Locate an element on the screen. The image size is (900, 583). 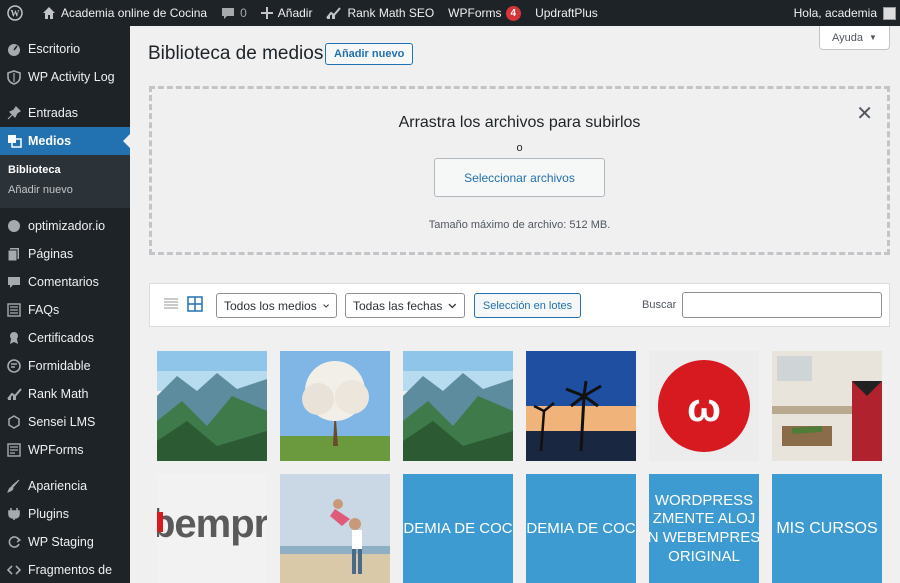
sidebar-item-certificados: Certificados is located at coordinates (65, 338).